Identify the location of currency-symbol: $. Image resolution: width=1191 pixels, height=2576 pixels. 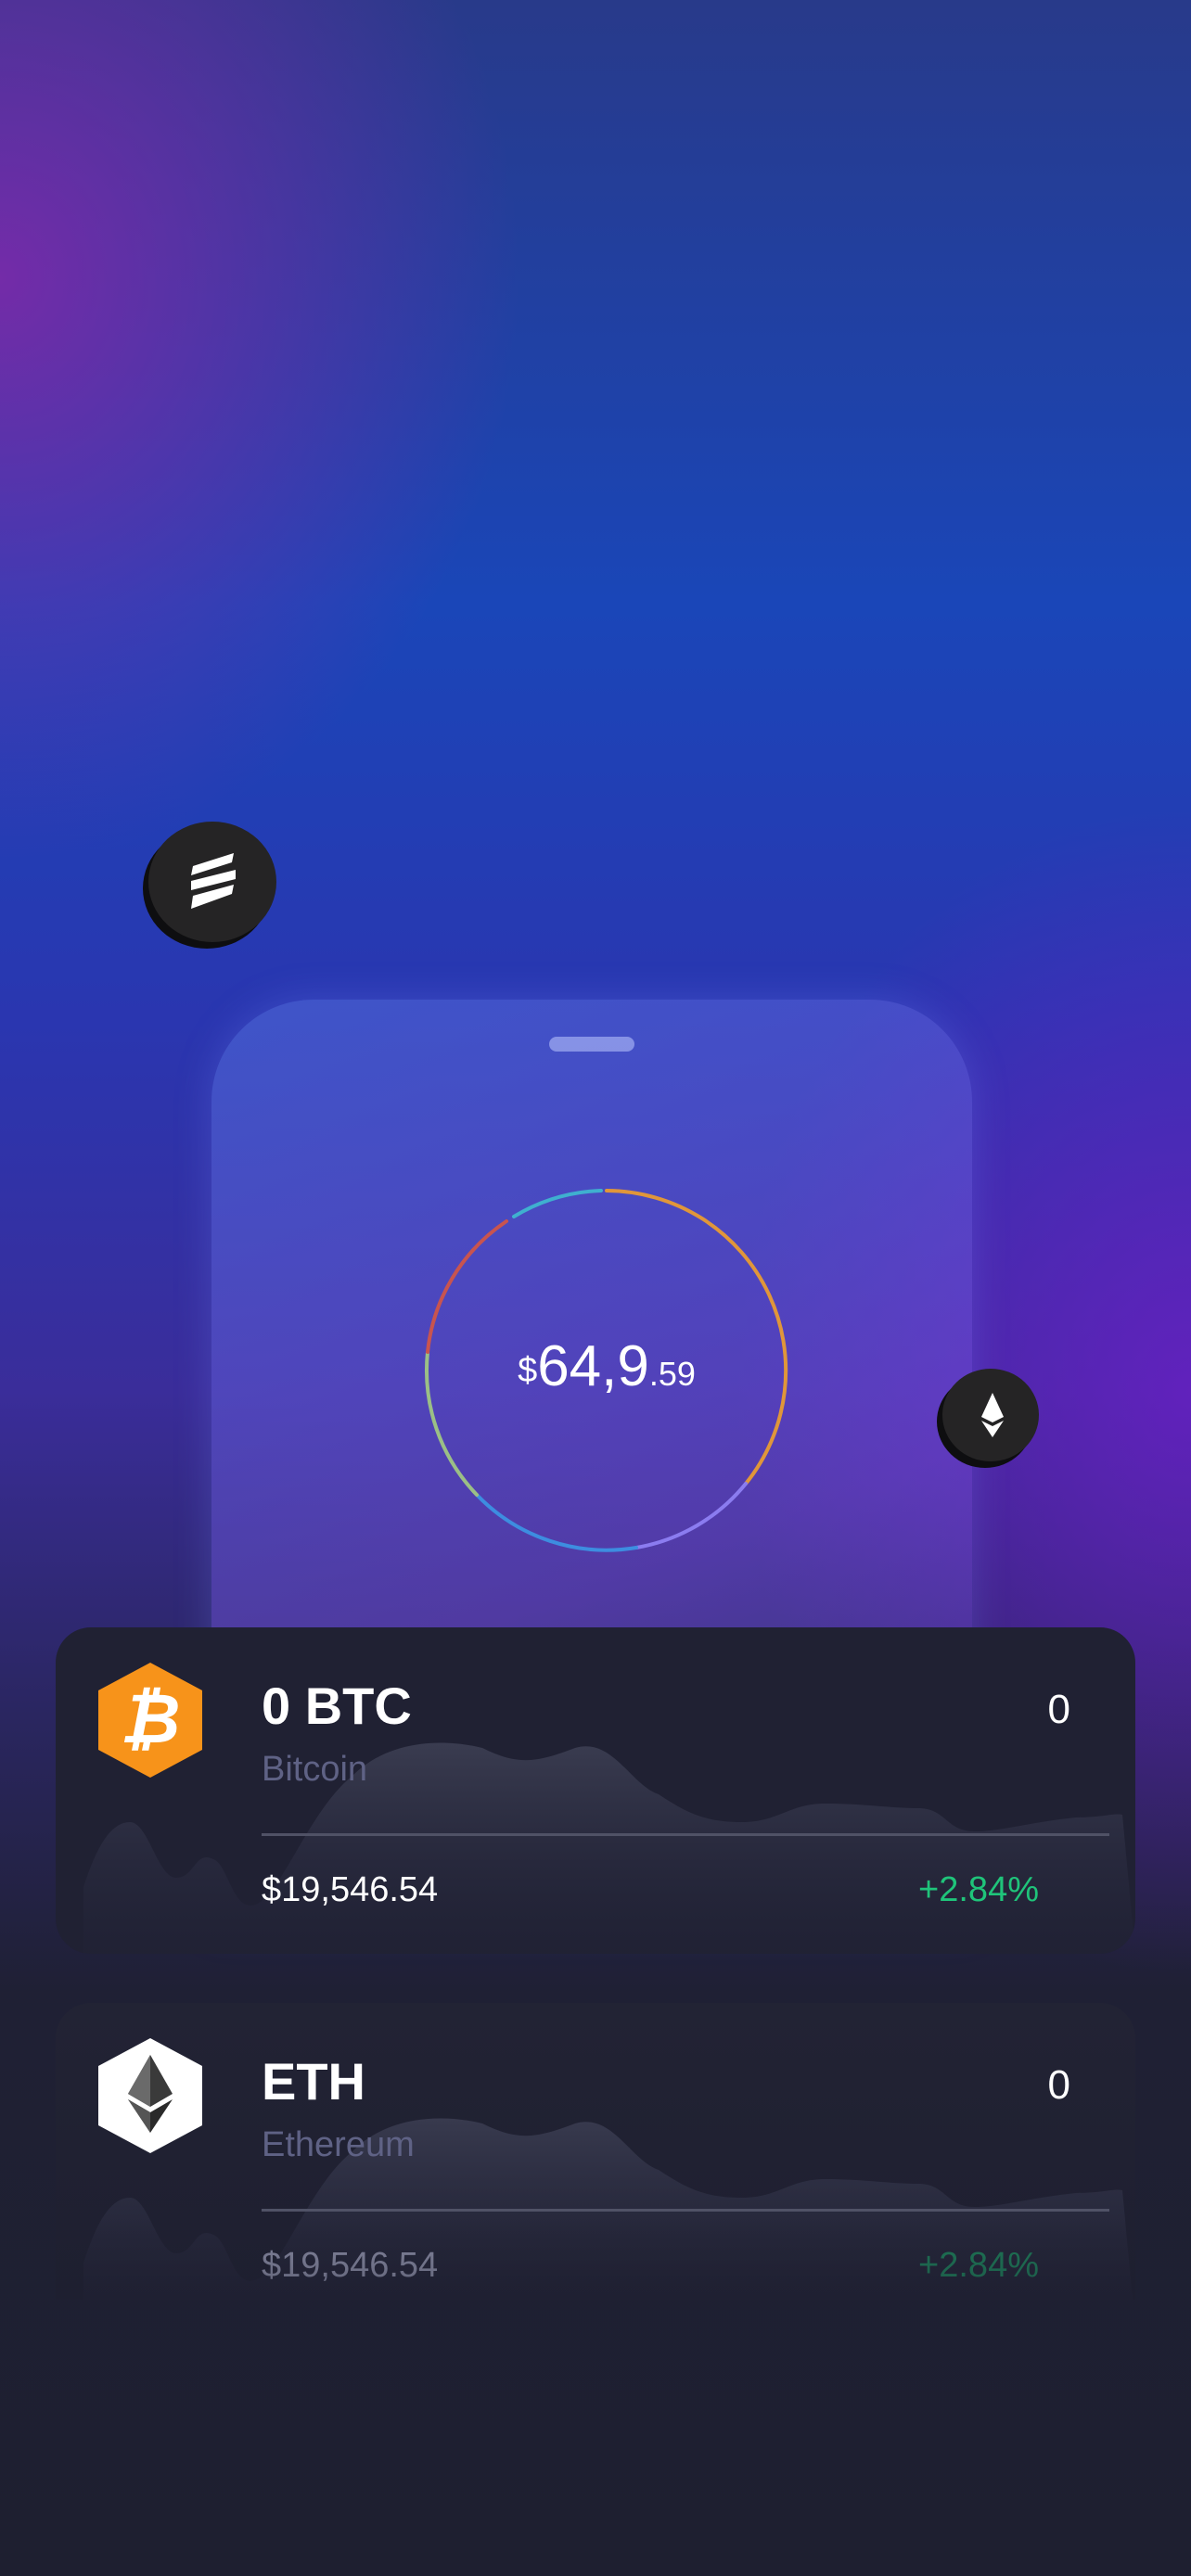
(528, 1371).